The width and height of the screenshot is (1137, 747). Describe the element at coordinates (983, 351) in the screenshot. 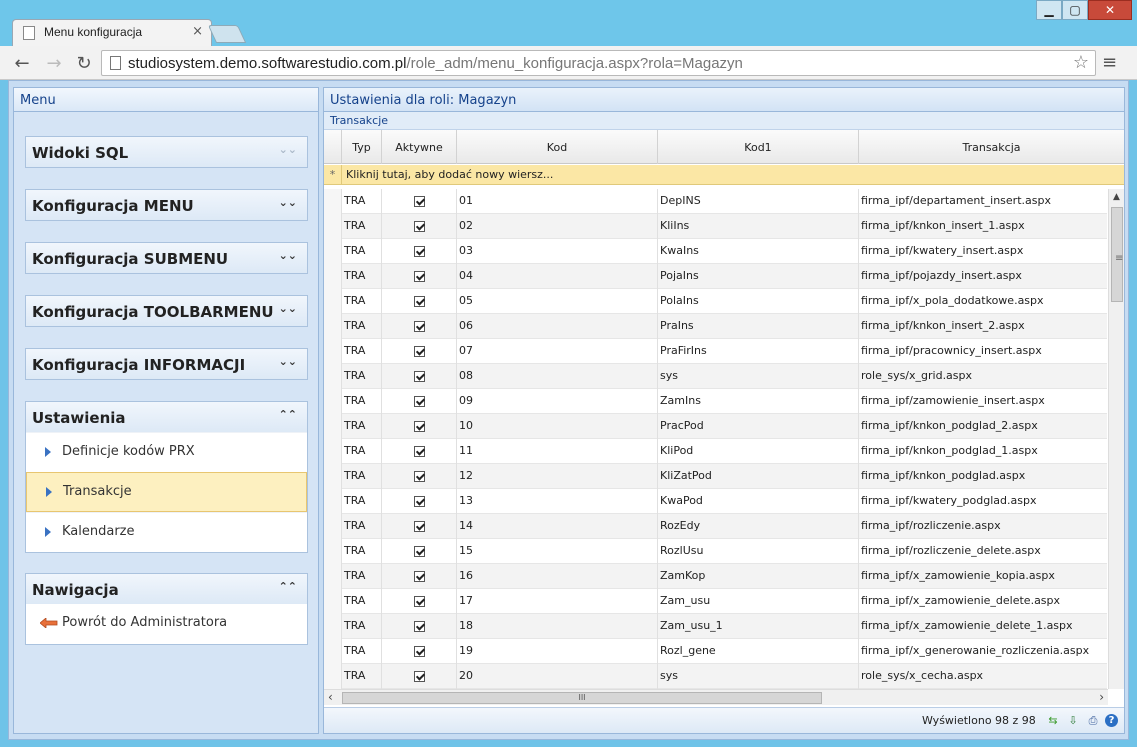

I see `cell-transakcja: firma_ipf/pracownicy_insert.aspx` at that location.